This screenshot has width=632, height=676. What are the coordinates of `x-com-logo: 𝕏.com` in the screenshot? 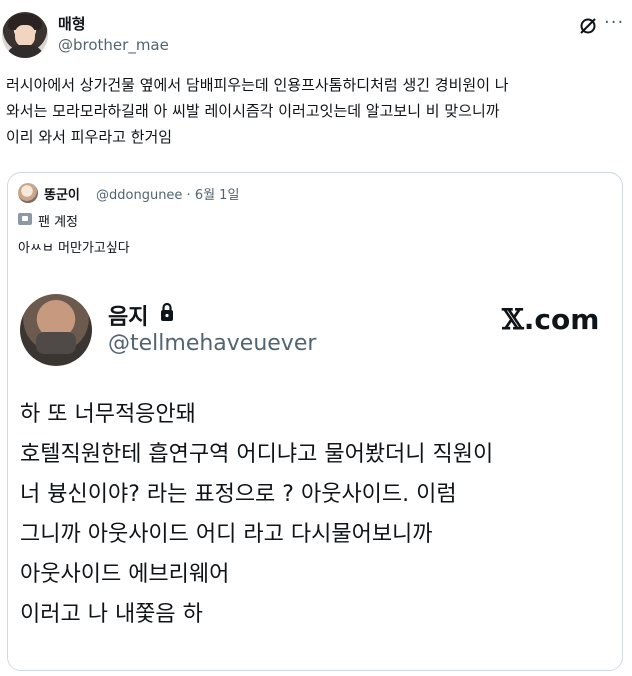 It's located at (550, 319).